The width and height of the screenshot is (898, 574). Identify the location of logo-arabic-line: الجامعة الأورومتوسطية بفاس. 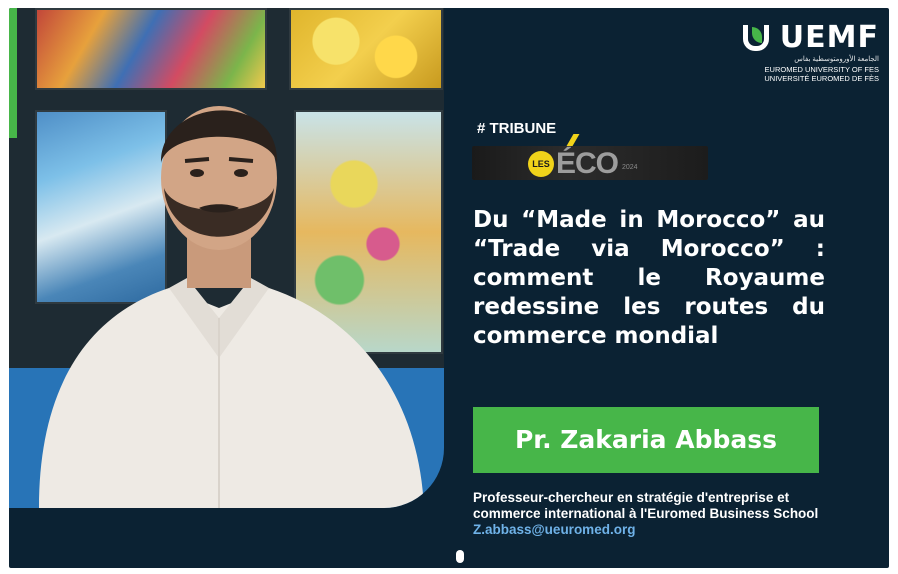
(836, 59).